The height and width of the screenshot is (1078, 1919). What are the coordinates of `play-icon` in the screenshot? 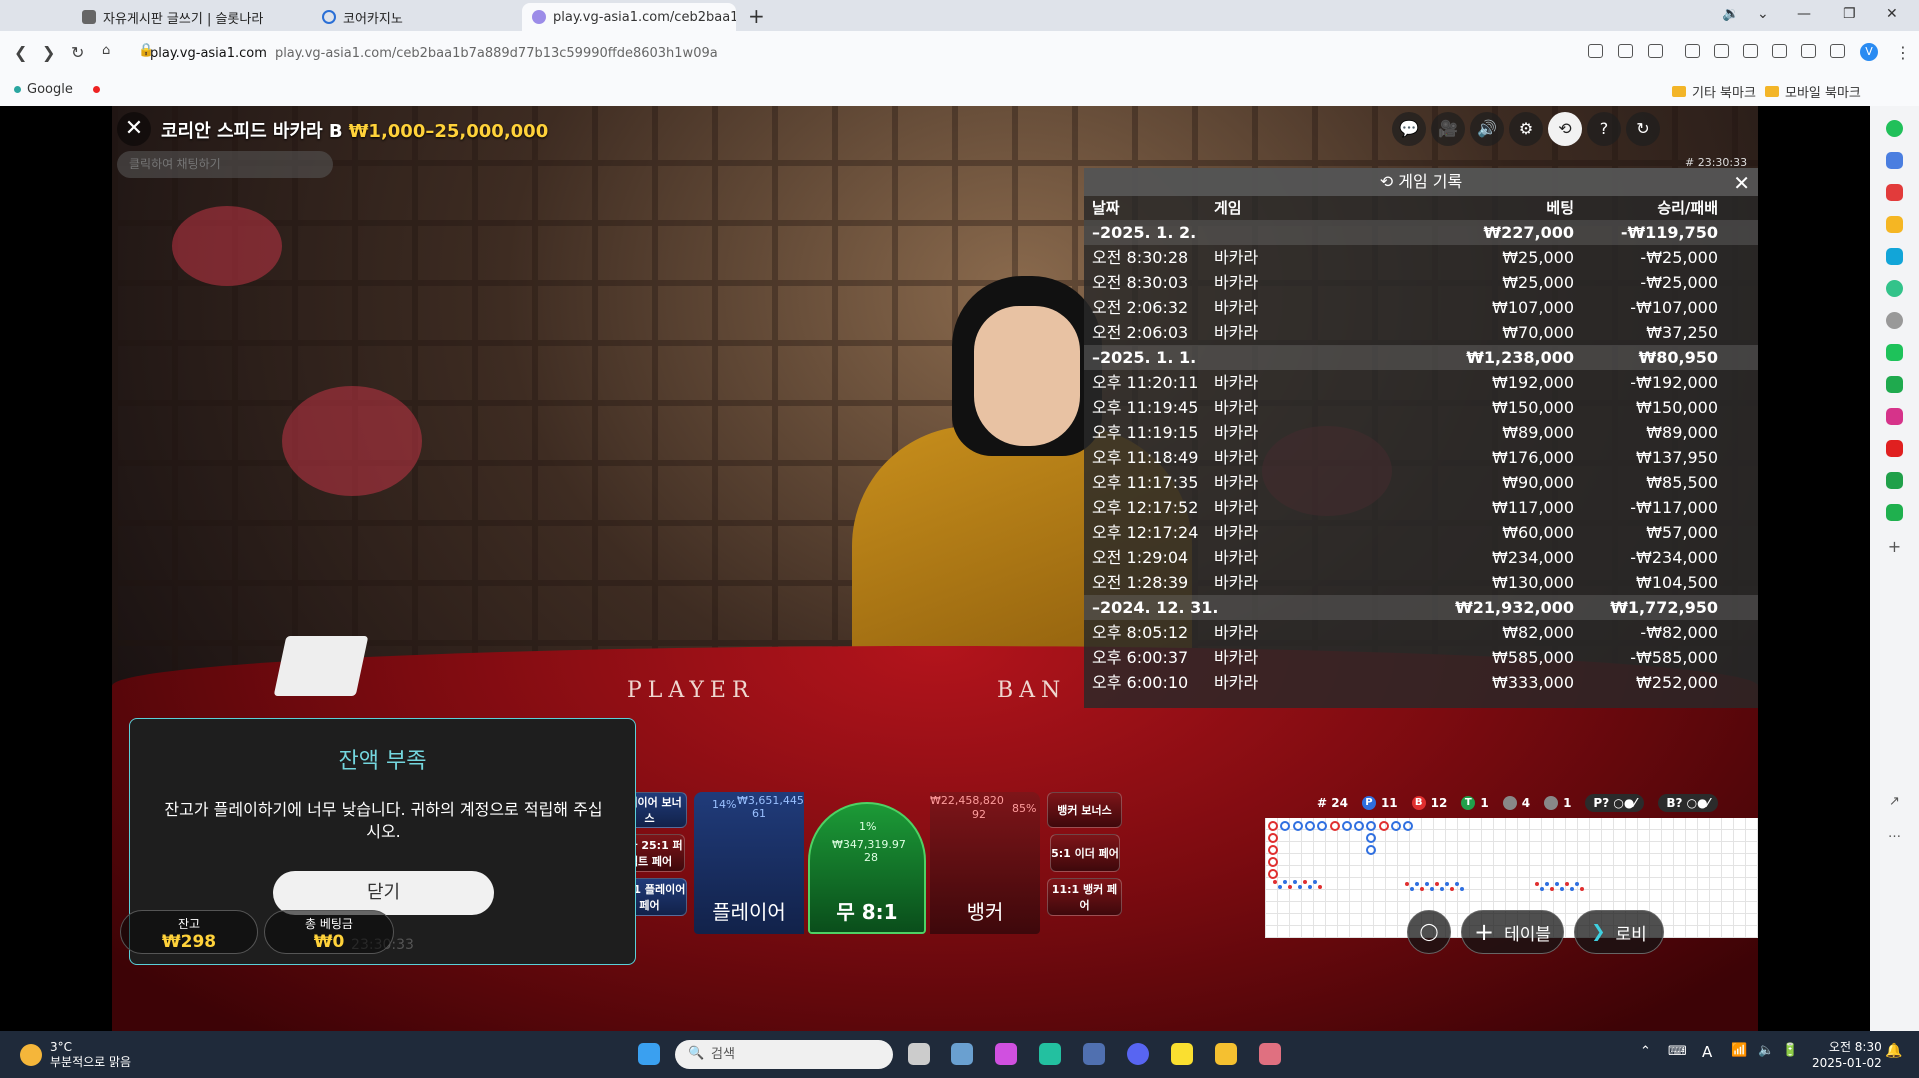 It's located at (1894, 384).